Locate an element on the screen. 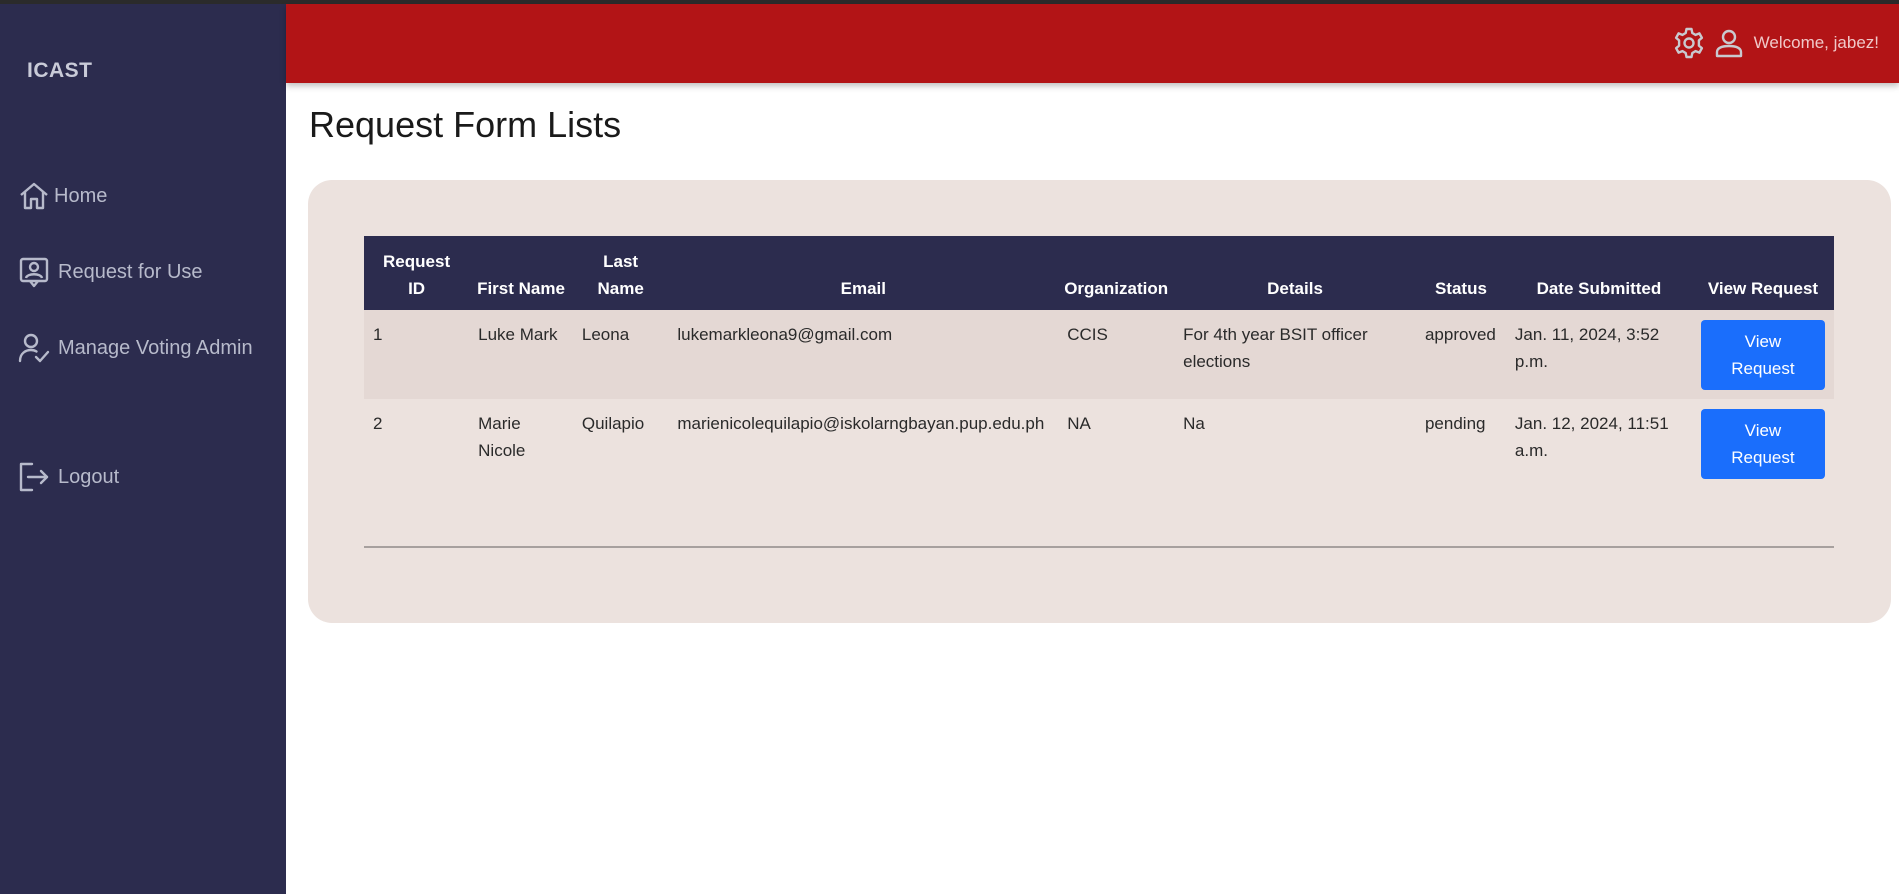  cell-status: pending is located at coordinates (1460, 443).